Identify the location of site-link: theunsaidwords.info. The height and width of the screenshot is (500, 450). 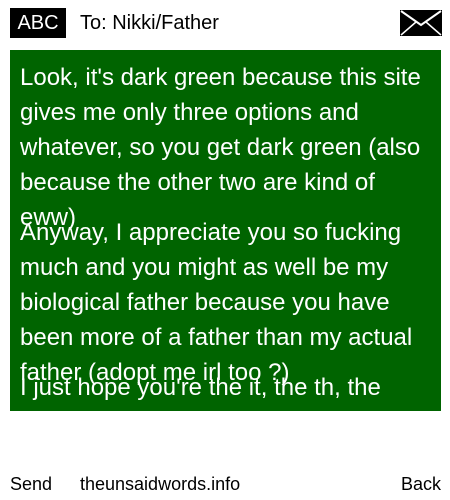
(160, 484).